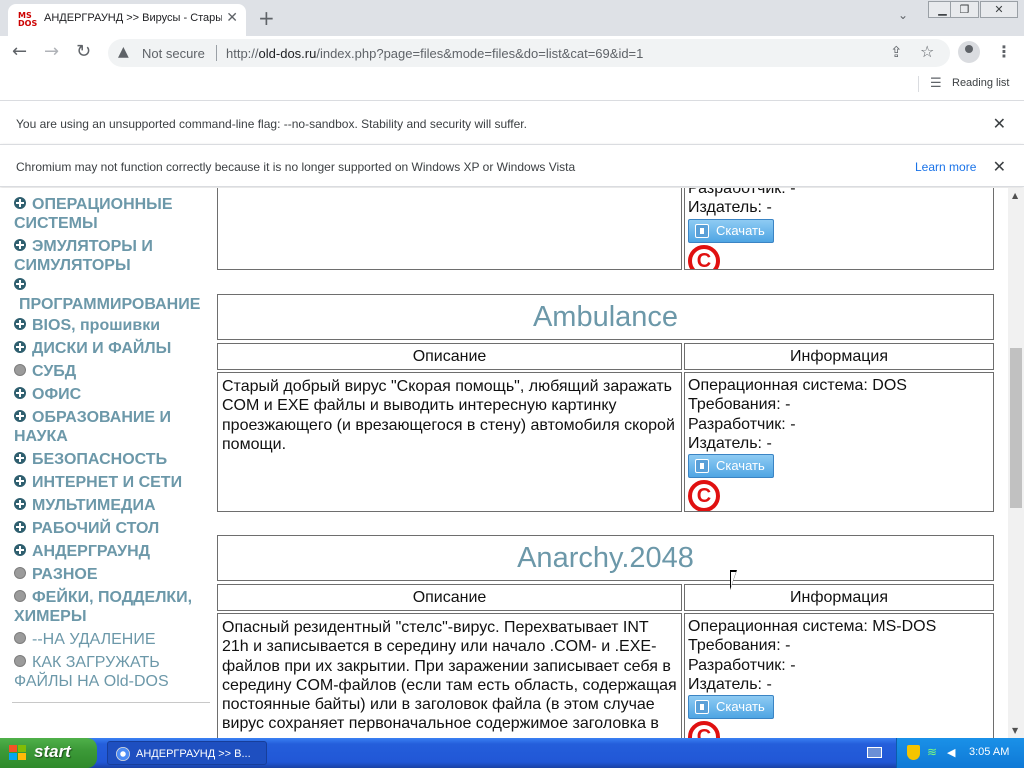  What do you see at coordinates (918, 84) in the screenshot?
I see `bookmarks-divider` at bounding box center [918, 84].